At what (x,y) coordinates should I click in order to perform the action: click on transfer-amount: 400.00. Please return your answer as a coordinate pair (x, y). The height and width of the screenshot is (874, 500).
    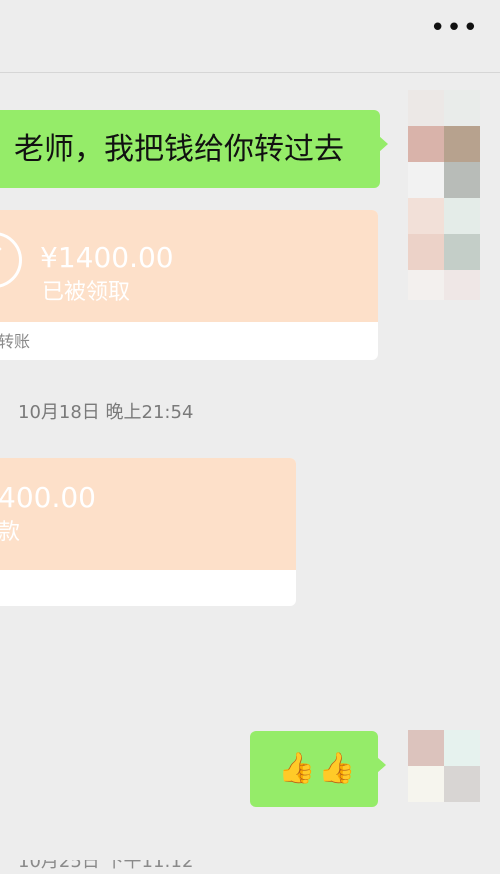
    Looking at the image, I should click on (48, 497).